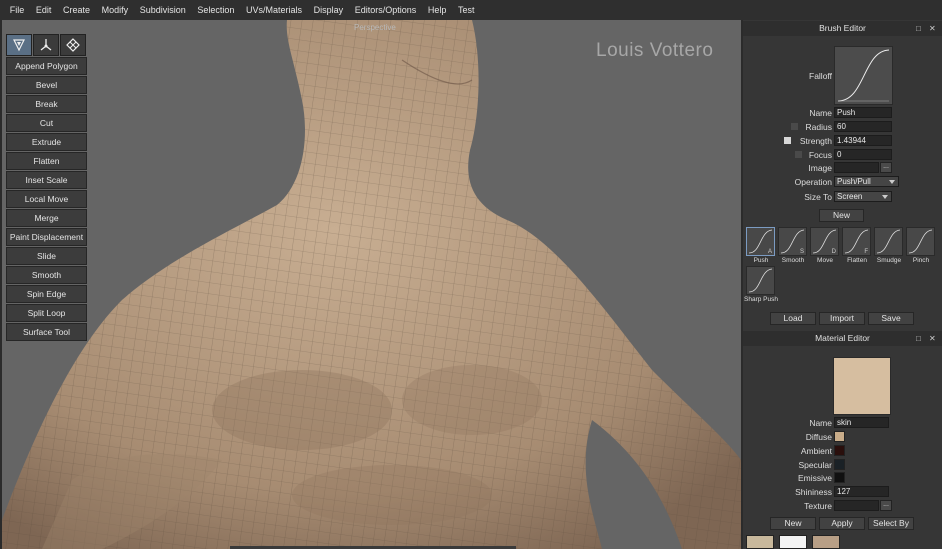  I want to click on specular-color-swatch, so click(839, 464).